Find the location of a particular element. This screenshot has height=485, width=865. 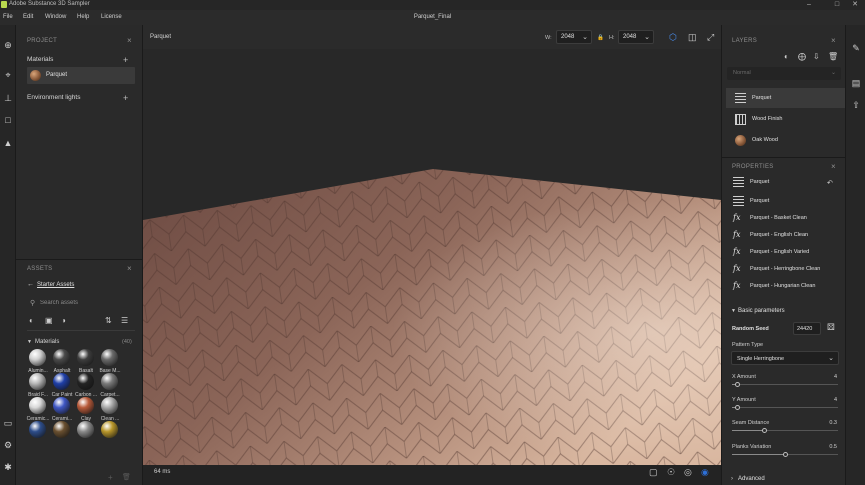

add-filter-icon: ◐ is located at coordinates (786, 56).